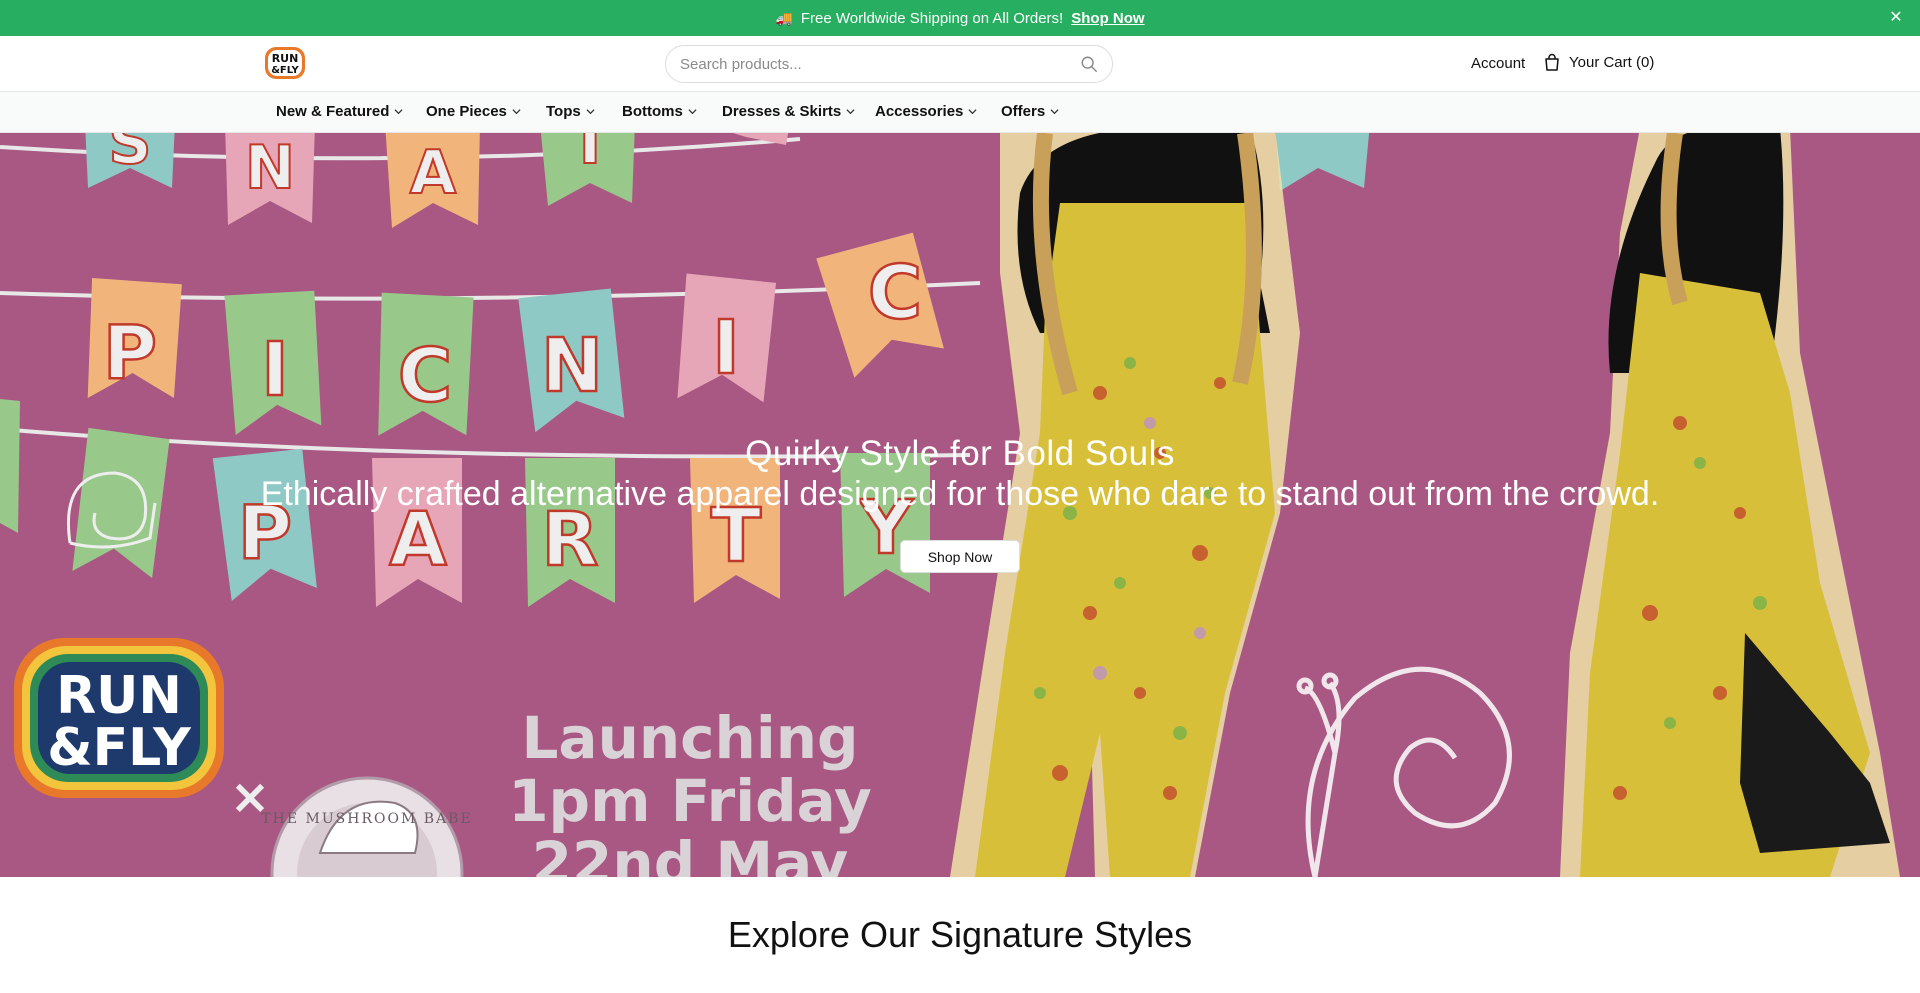 This screenshot has height=993, width=1920. I want to click on nav-item-bottoms: Bottoms, so click(659, 111).